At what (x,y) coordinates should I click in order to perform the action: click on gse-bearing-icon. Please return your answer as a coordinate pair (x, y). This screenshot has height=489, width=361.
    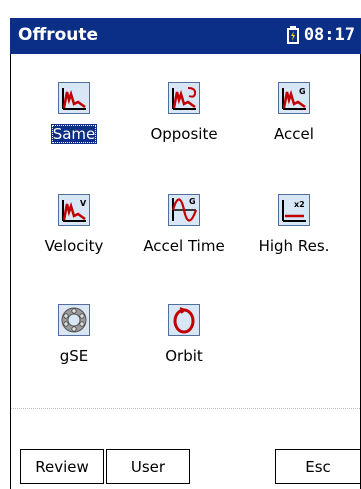
    Looking at the image, I should click on (74, 320).